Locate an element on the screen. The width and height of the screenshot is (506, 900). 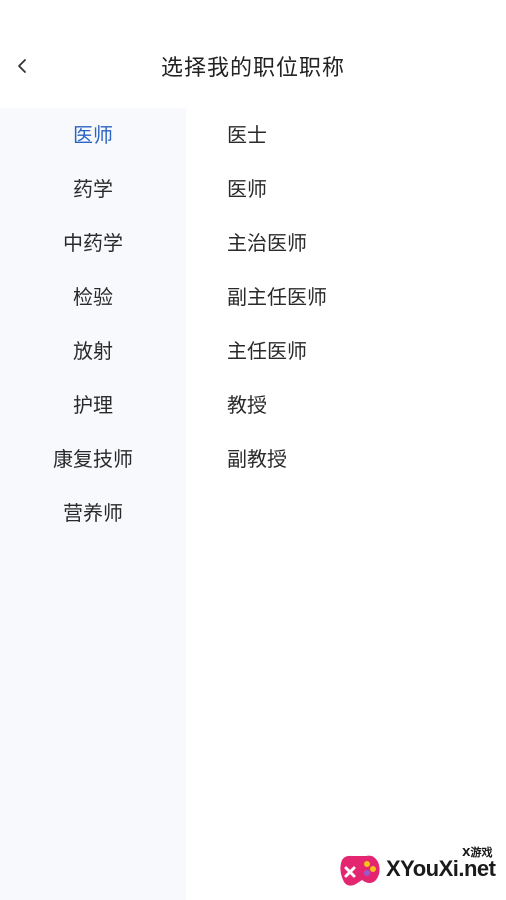
position-item: 副教授 is located at coordinates (346, 459).